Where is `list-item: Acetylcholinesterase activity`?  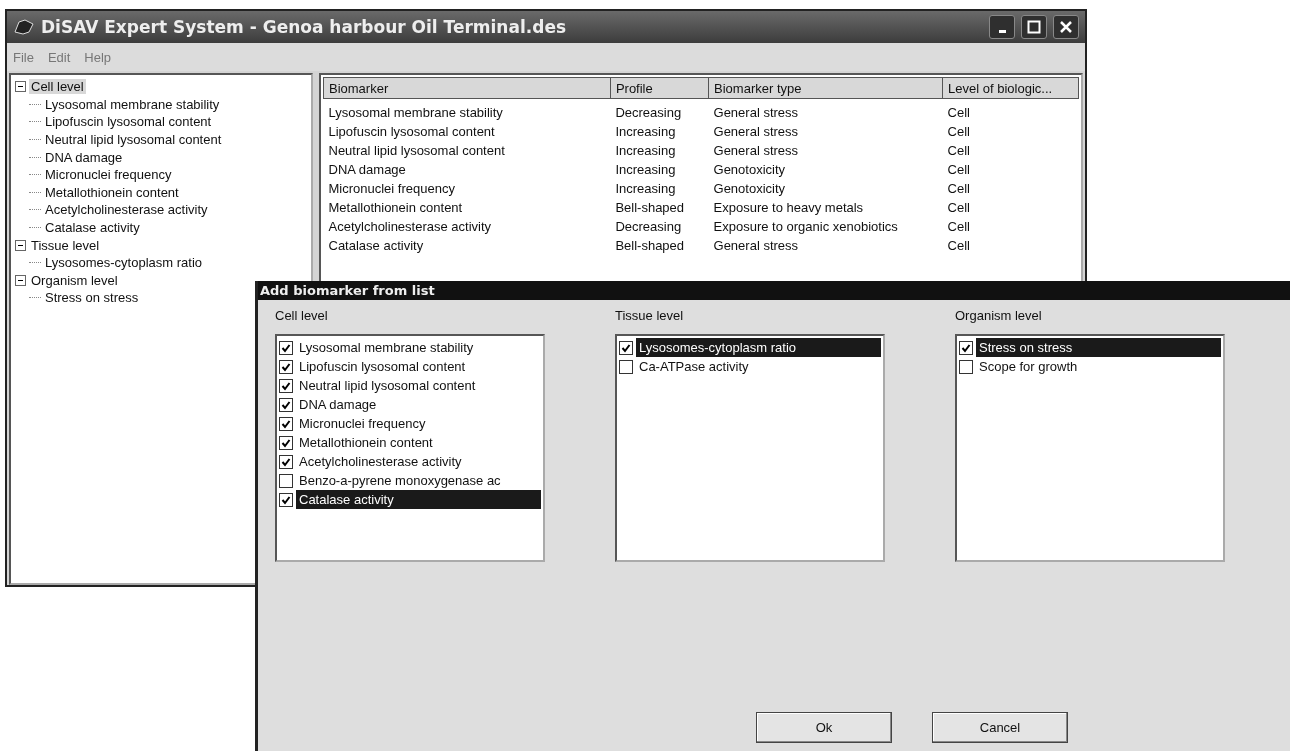 list-item: Acetylcholinesterase activity is located at coordinates (418, 461).